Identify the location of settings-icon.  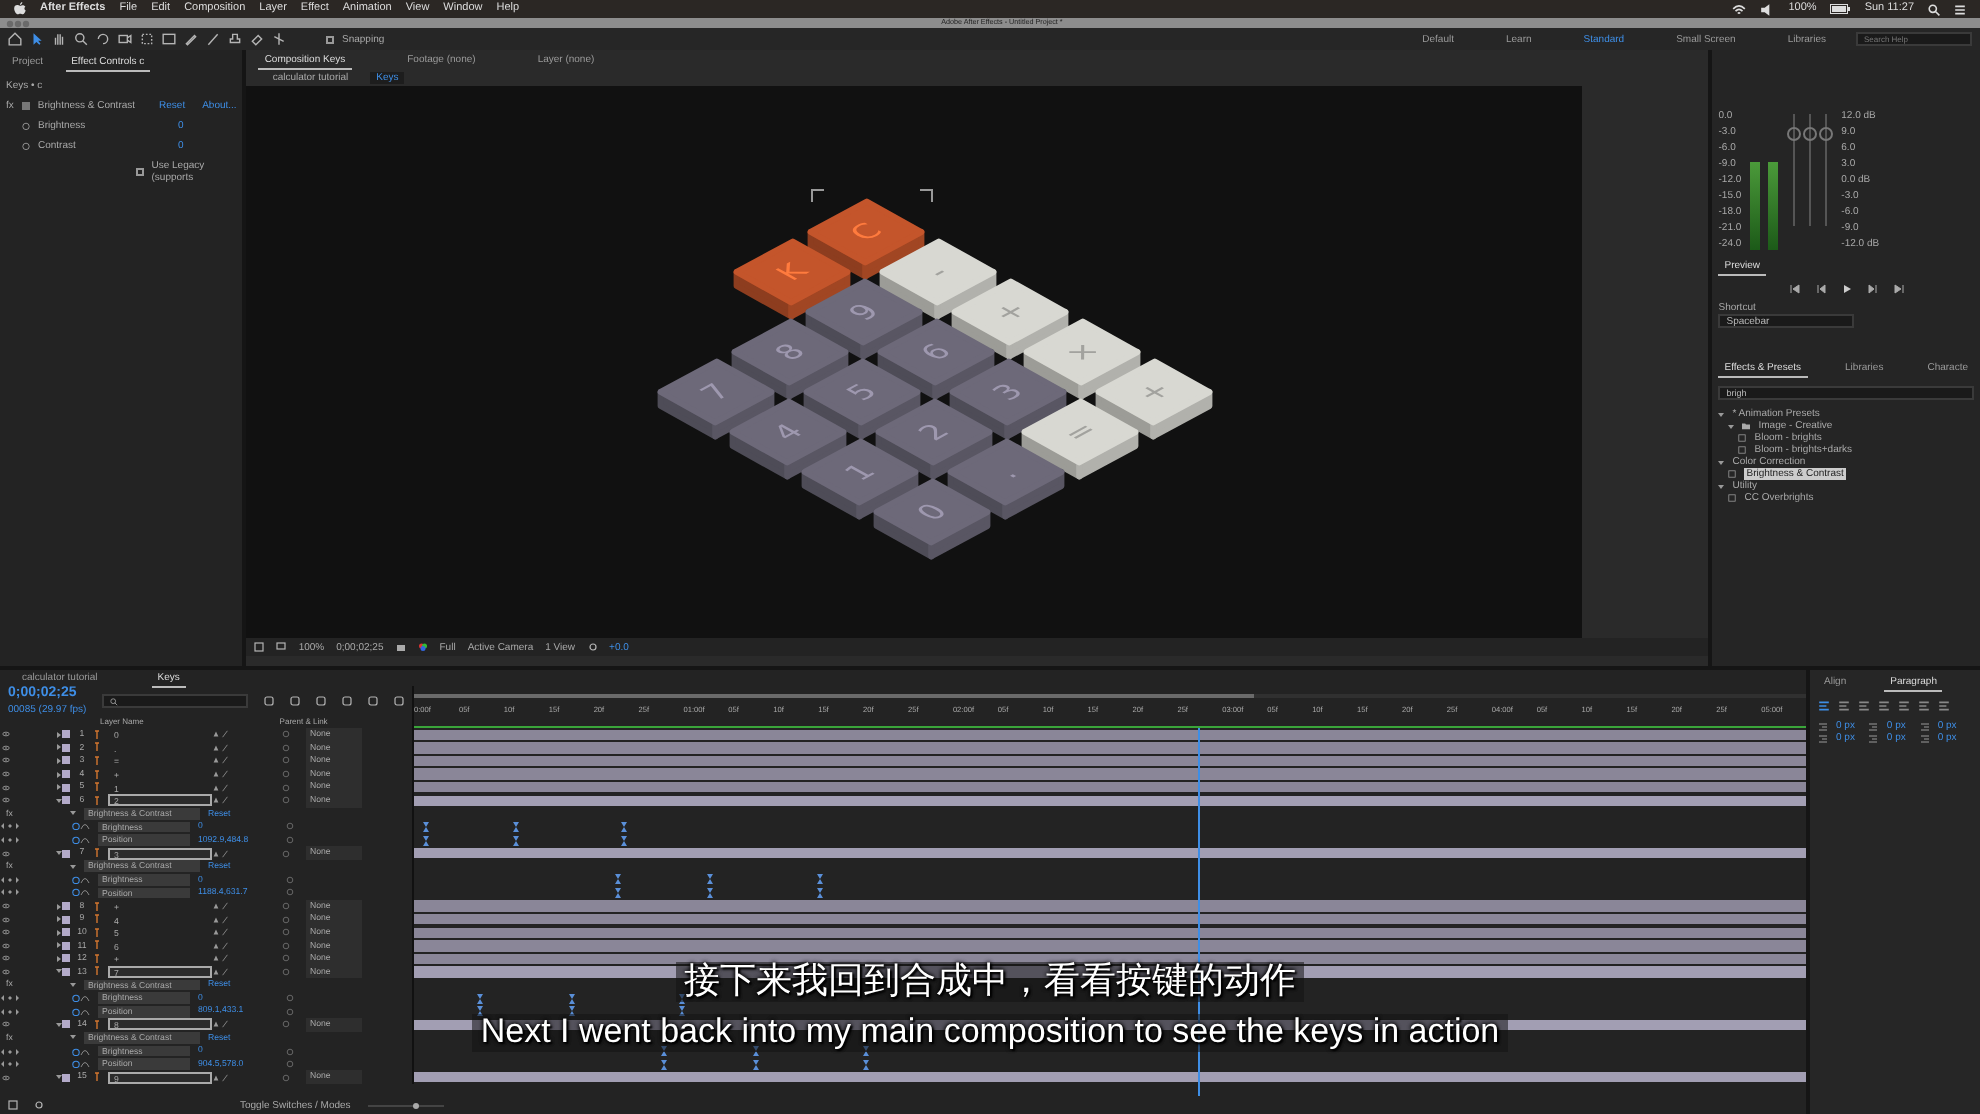
(39, 1105).